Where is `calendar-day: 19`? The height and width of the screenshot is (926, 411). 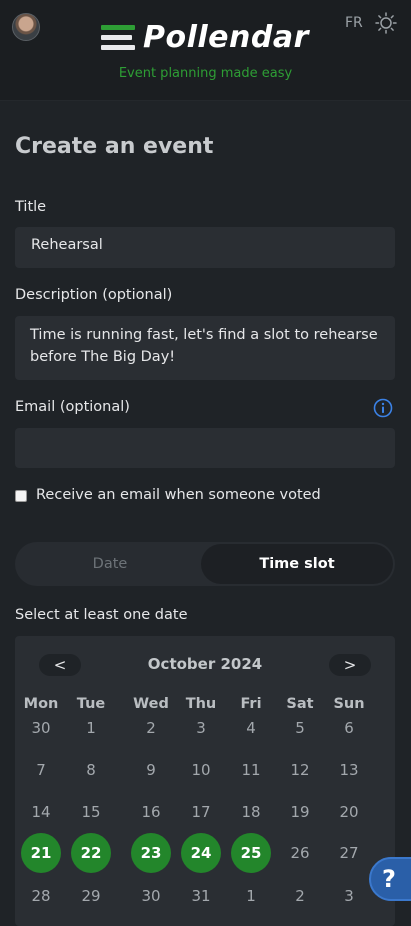
calendar-day: 19 is located at coordinates (300, 812).